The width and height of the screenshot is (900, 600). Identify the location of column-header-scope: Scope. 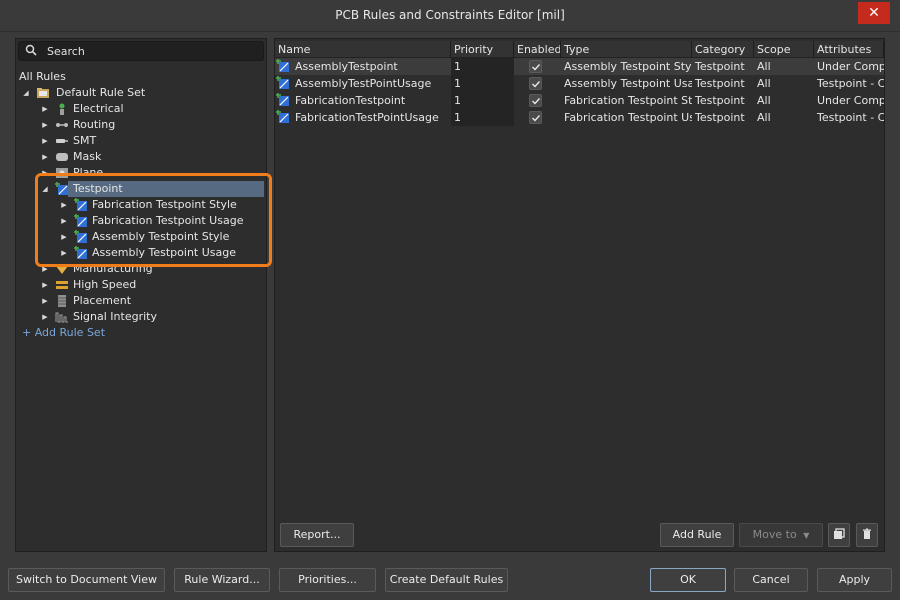
(784, 49).